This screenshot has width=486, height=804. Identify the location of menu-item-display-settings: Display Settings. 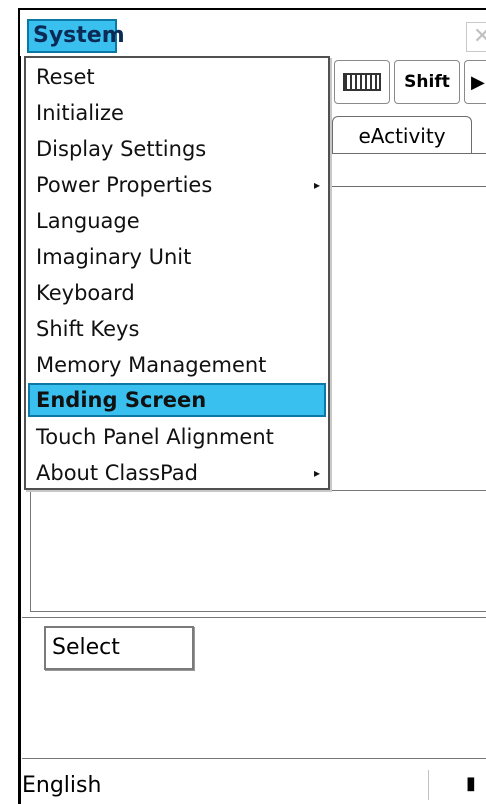
(177, 149).